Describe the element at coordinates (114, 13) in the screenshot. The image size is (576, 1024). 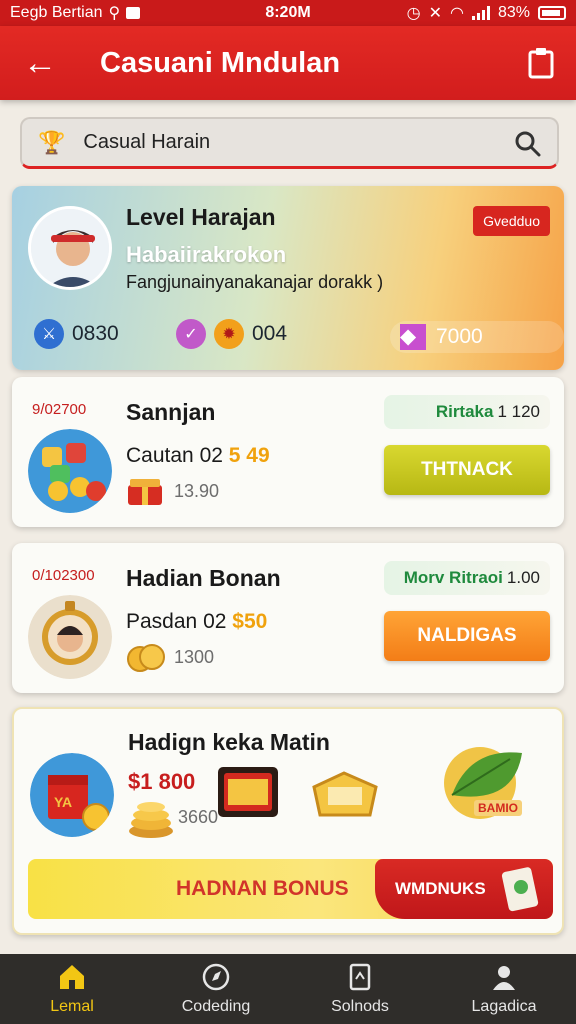
I see `notification-icon: ⚲` at that location.